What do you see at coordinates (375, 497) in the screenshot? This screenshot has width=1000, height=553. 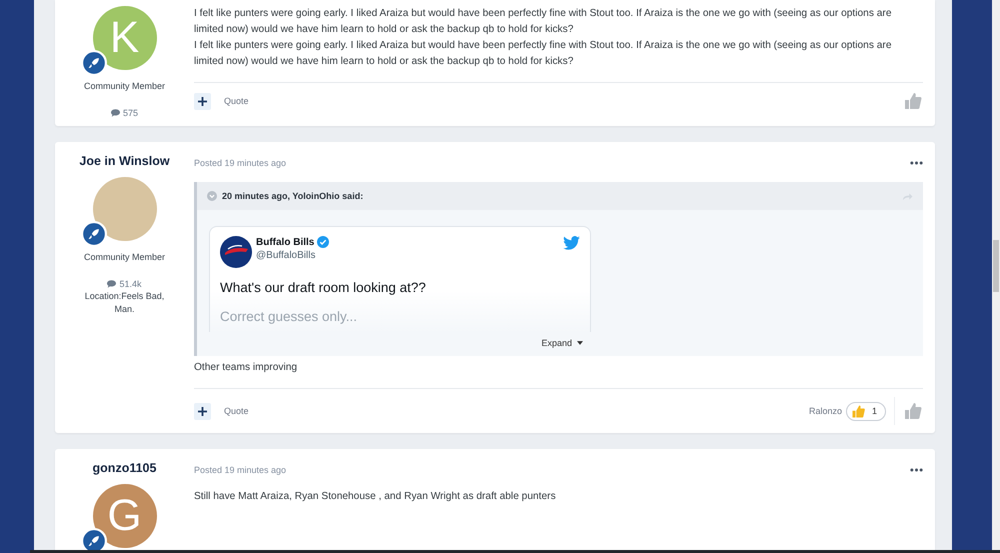 I see `post-text: Still have Matt Araiza, Ryan Stonehouse , and Ryan Wright as draft able punters` at bounding box center [375, 497].